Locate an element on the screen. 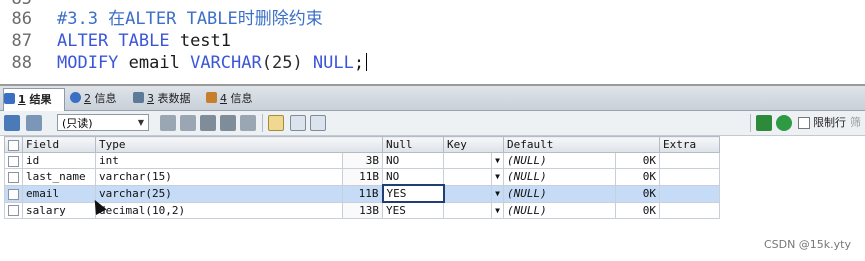 The height and width of the screenshot is (261, 865). tab-label: 表数据 is located at coordinates (174, 98).